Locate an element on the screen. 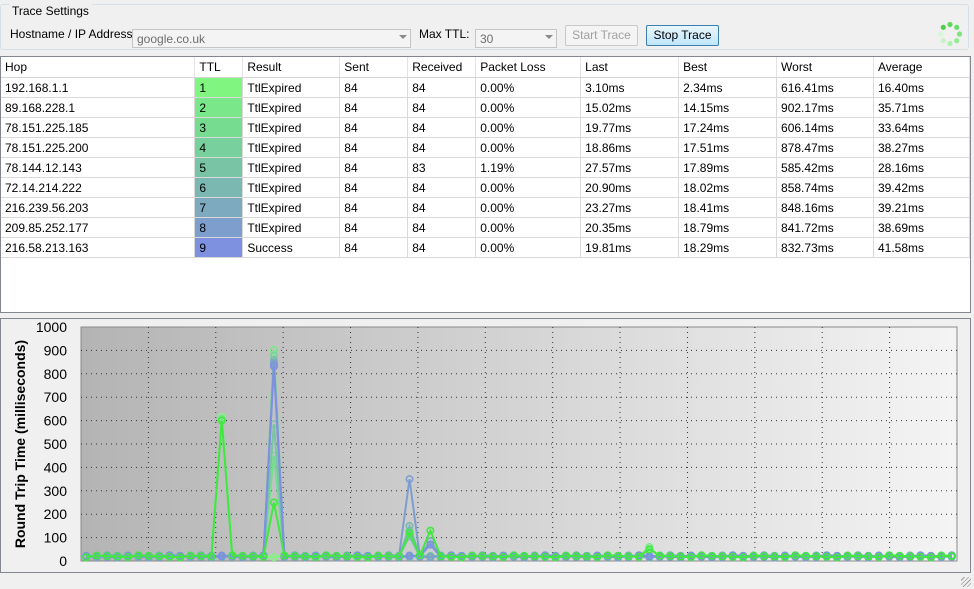 This screenshot has width=974, height=589. cell-avg: 16.40ms is located at coordinates (922, 87).